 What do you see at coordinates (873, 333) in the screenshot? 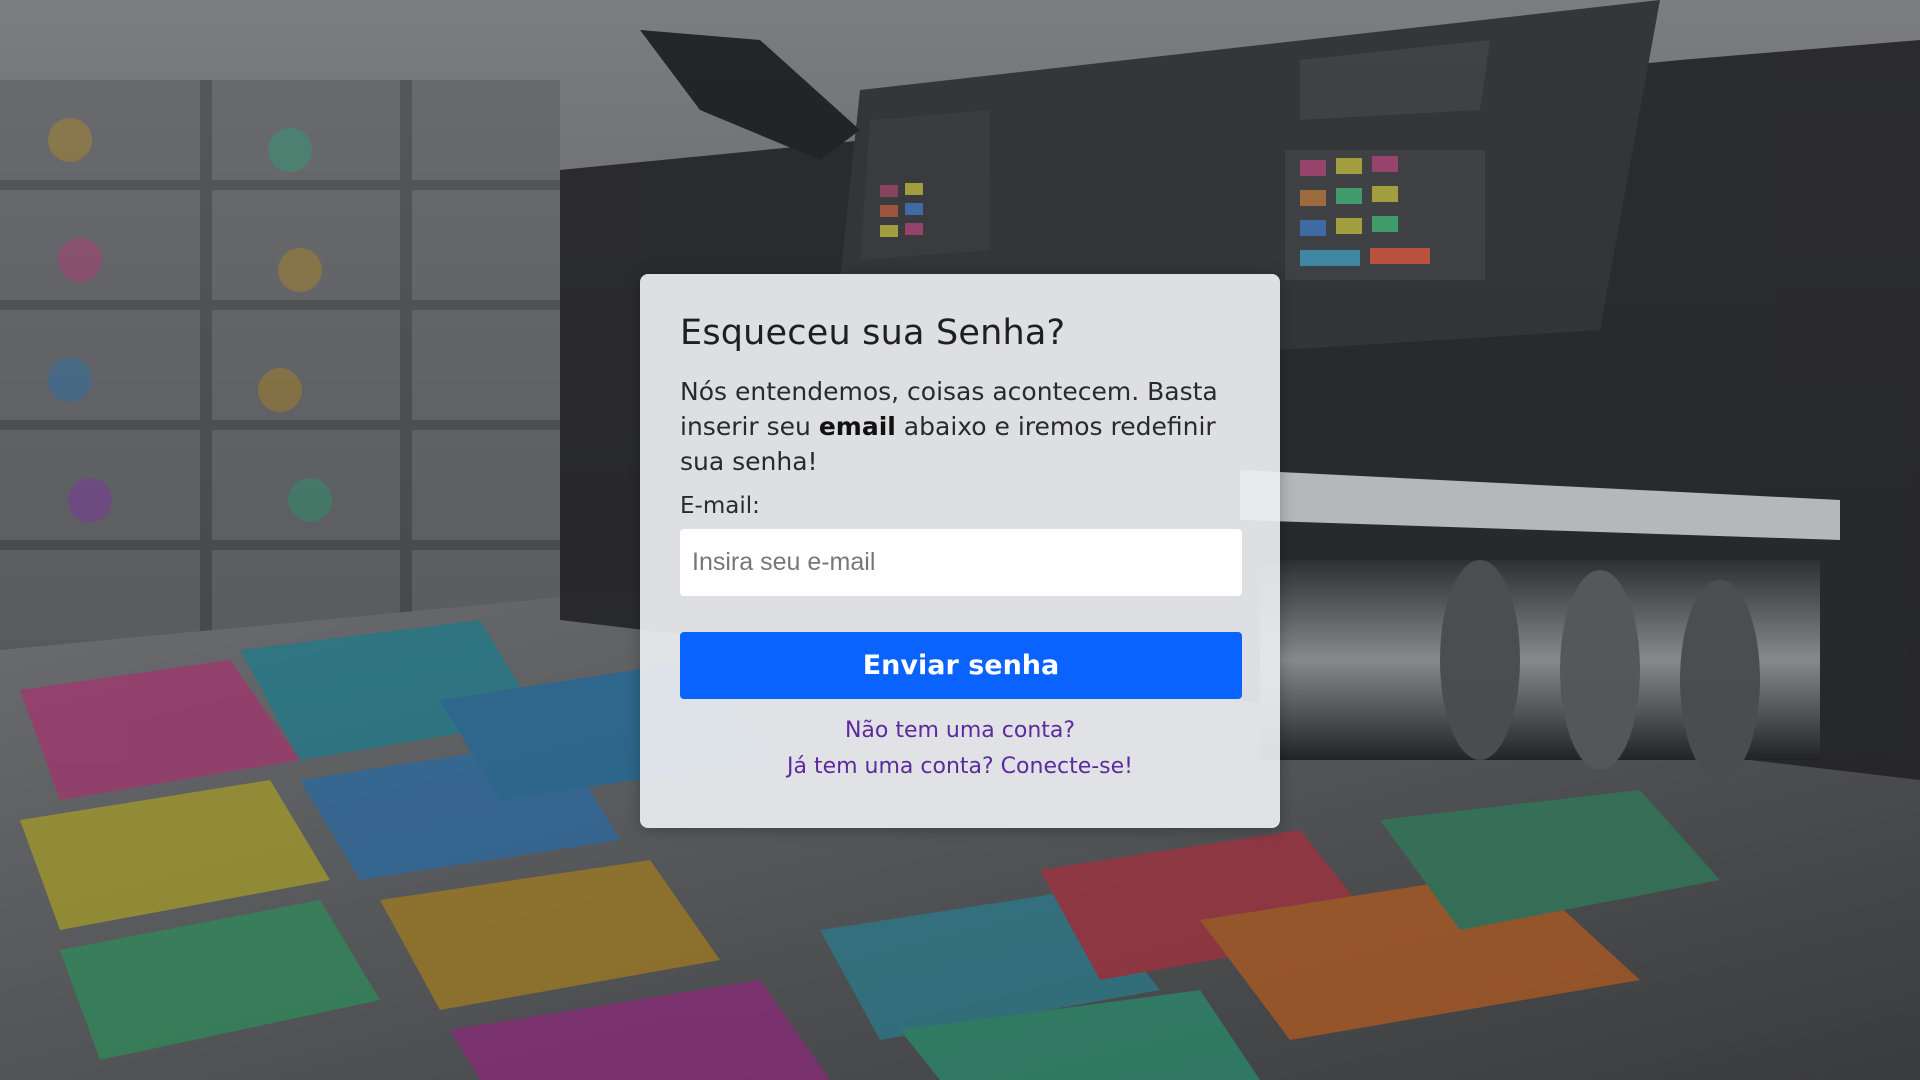
I see `page-title: Esqueceu sua Senha?` at bounding box center [873, 333].